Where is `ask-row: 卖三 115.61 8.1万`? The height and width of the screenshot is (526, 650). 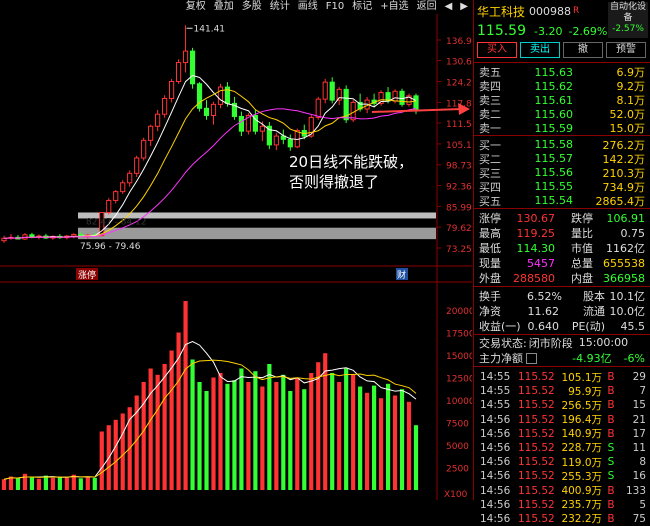 ask-row: 卖三 115.61 8.1万 is located at coordinates (562, 100).